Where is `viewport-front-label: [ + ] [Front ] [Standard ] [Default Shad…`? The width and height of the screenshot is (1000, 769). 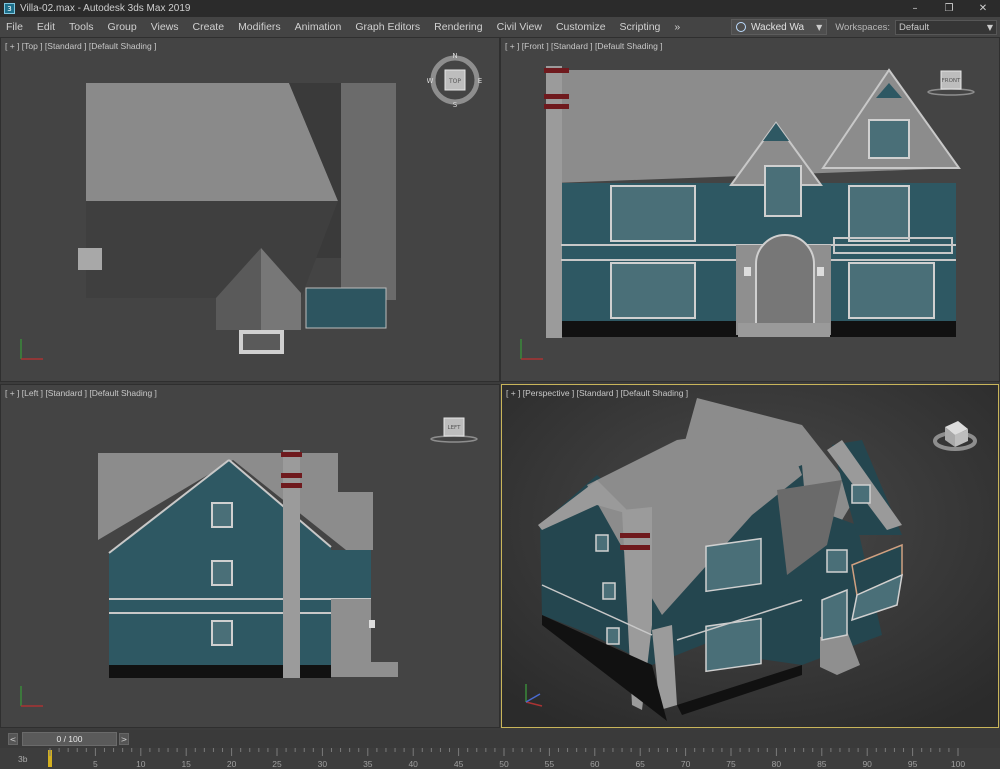 viewport-front-label: [ + ] [Front ] [Standard ] [Default Shad… is located at coordinates (584, 46).